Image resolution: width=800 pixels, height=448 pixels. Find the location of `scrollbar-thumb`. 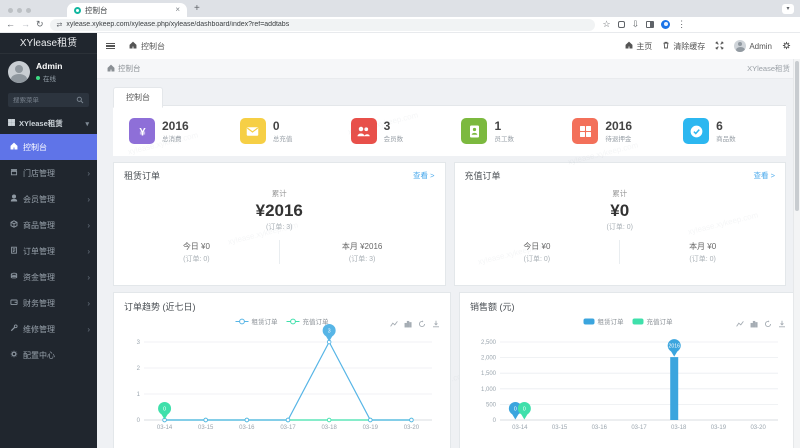

scrollbar-thumb is located at coordinates (797, 136).